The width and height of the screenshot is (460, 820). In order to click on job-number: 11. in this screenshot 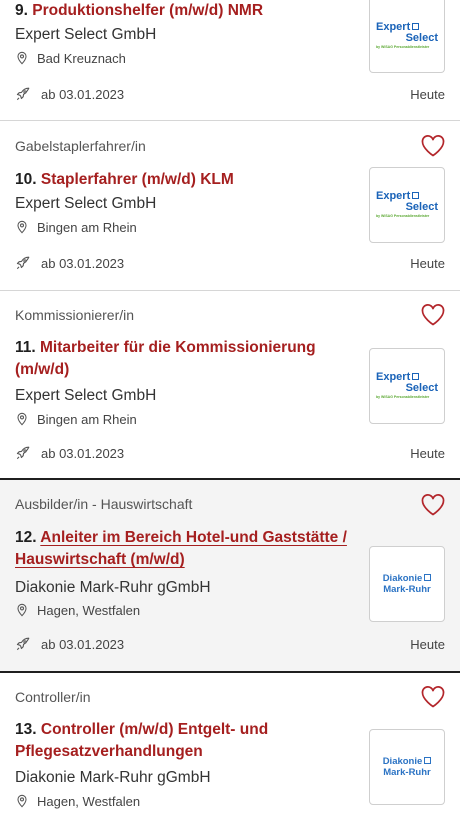, I will do `click(25, 347)`.